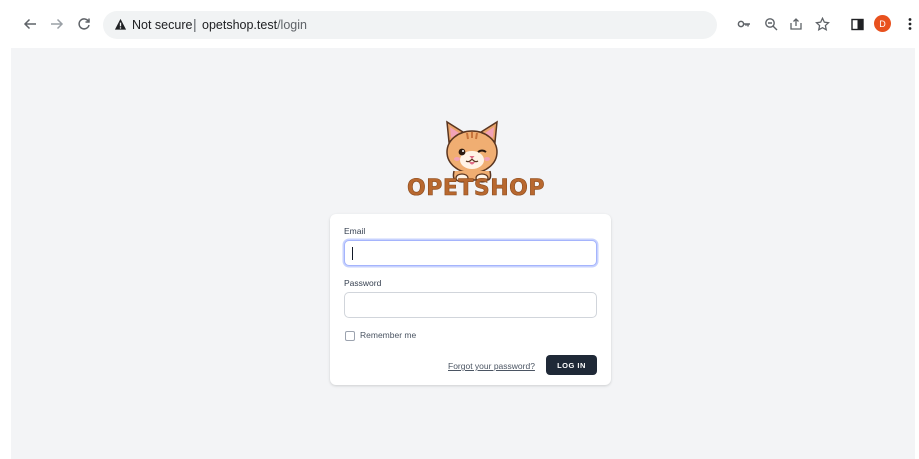  Describe the element at coordinates (476, 189) in the screenshot. I see `brand-name: OPETSHOP` at that location.